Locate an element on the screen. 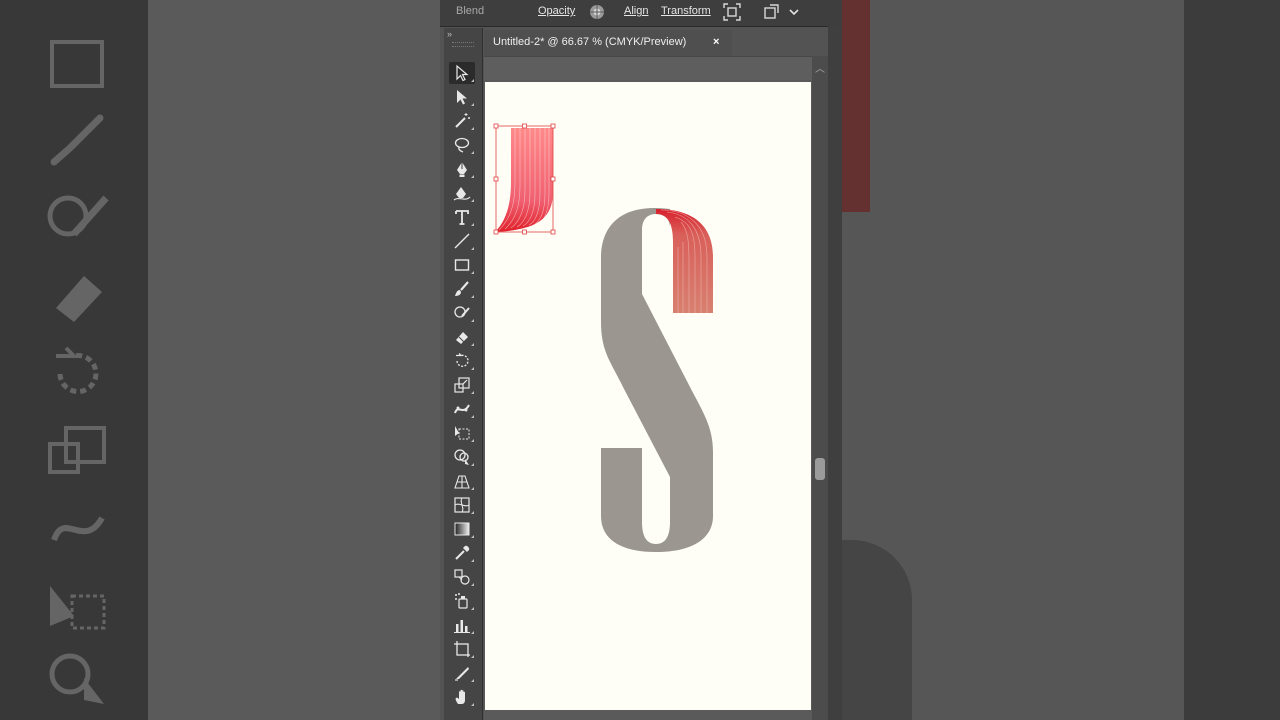 Image resolution: width=1280 pixels, height=720 pixels. document-tab: Untitled-2* @ 66.67 % (CMYK/Preview) is located at coordinates (608, 43).